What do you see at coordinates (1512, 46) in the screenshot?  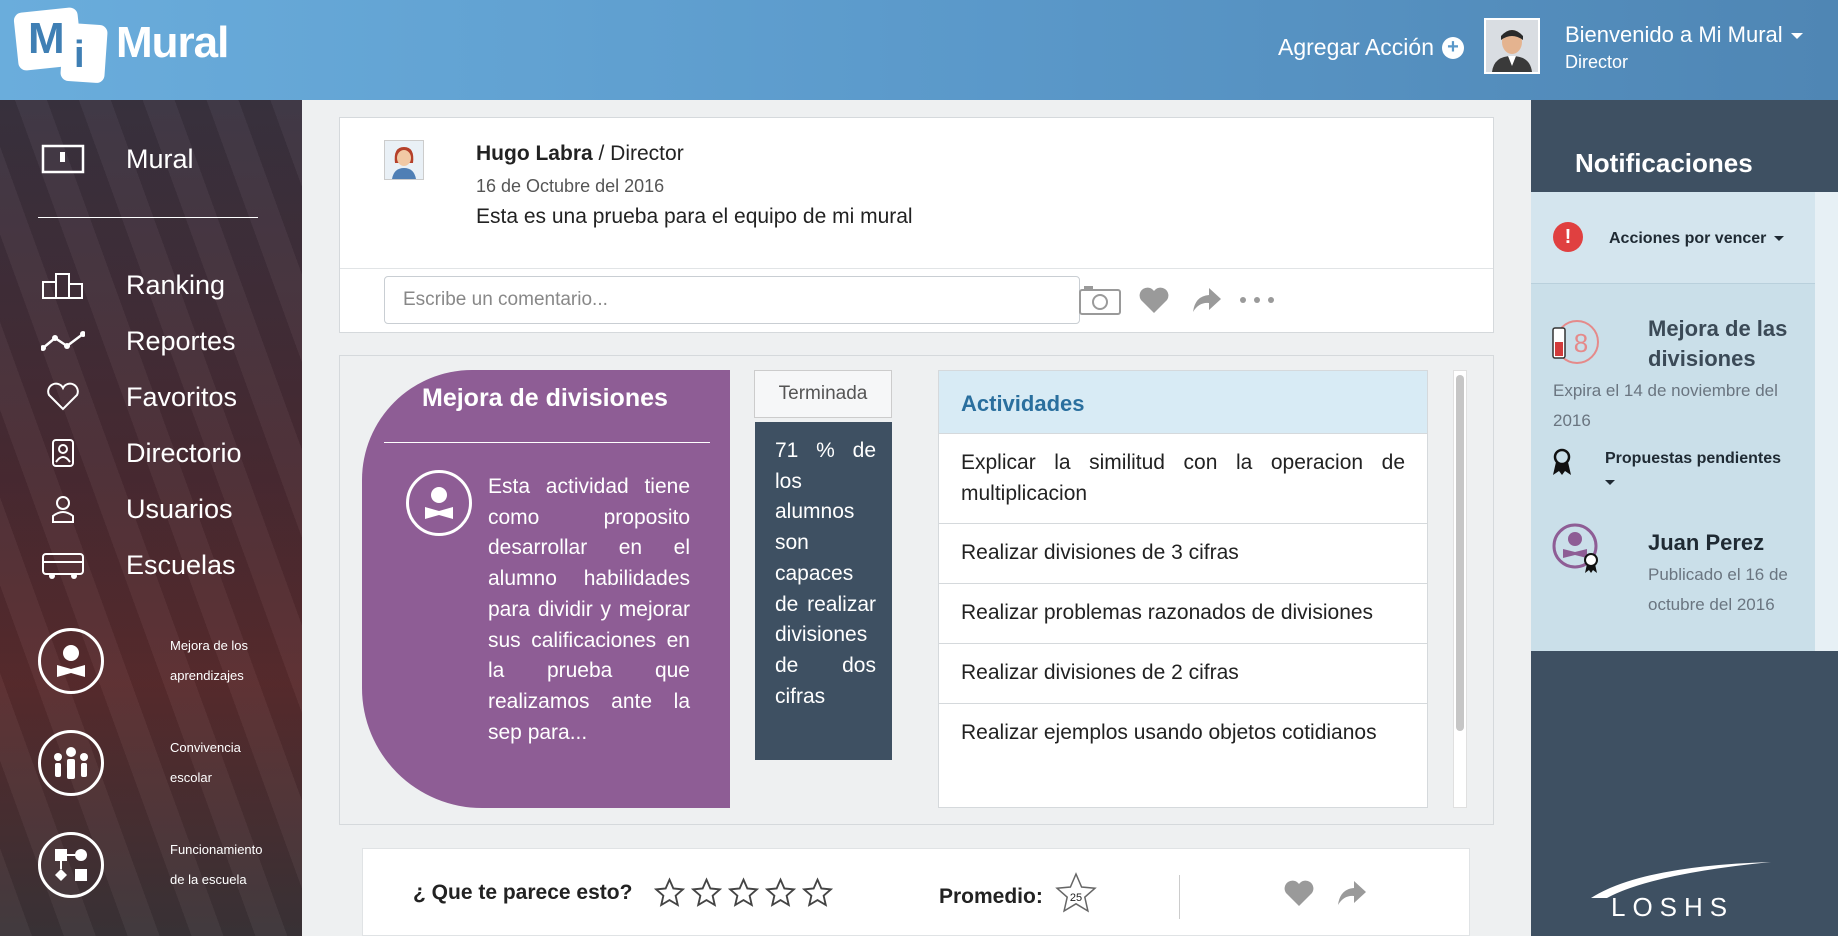 I see `user-avatar` at bounding box center [1512, 46].